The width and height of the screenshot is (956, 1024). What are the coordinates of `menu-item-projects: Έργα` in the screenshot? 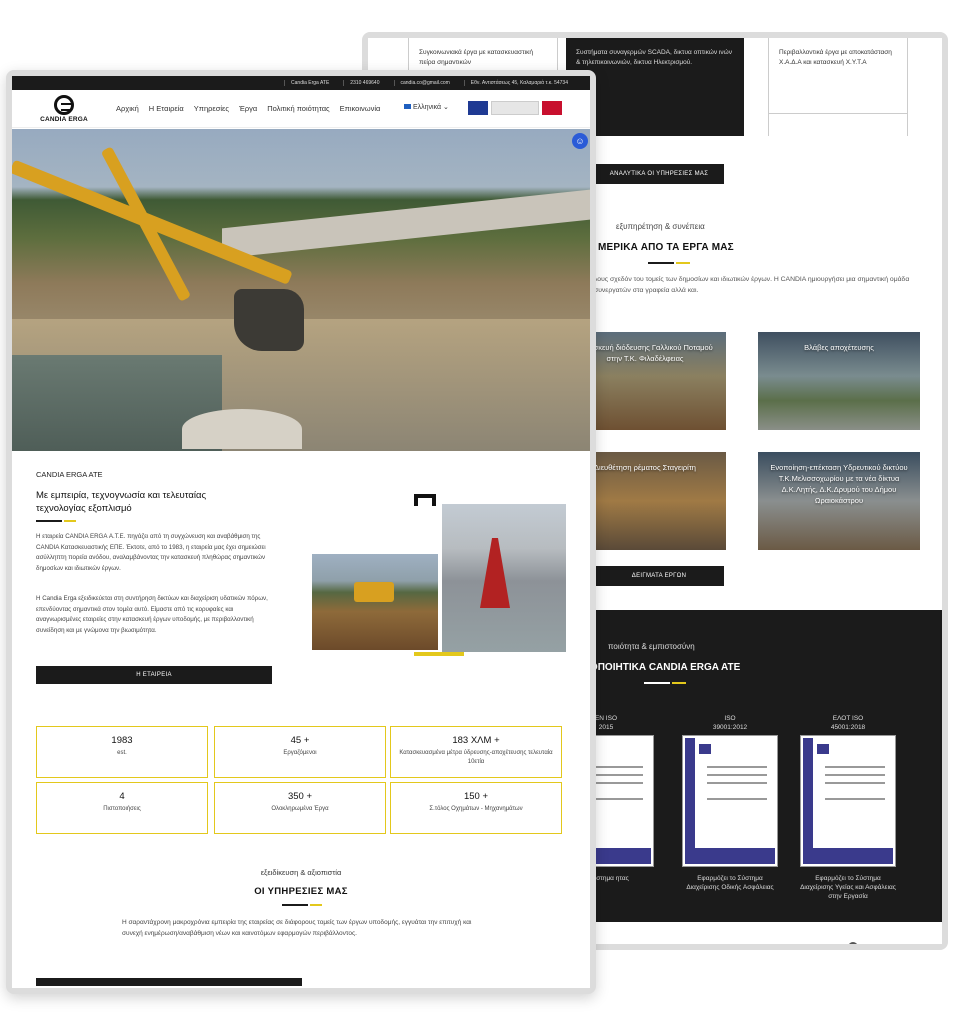 It's located at (248, 108).